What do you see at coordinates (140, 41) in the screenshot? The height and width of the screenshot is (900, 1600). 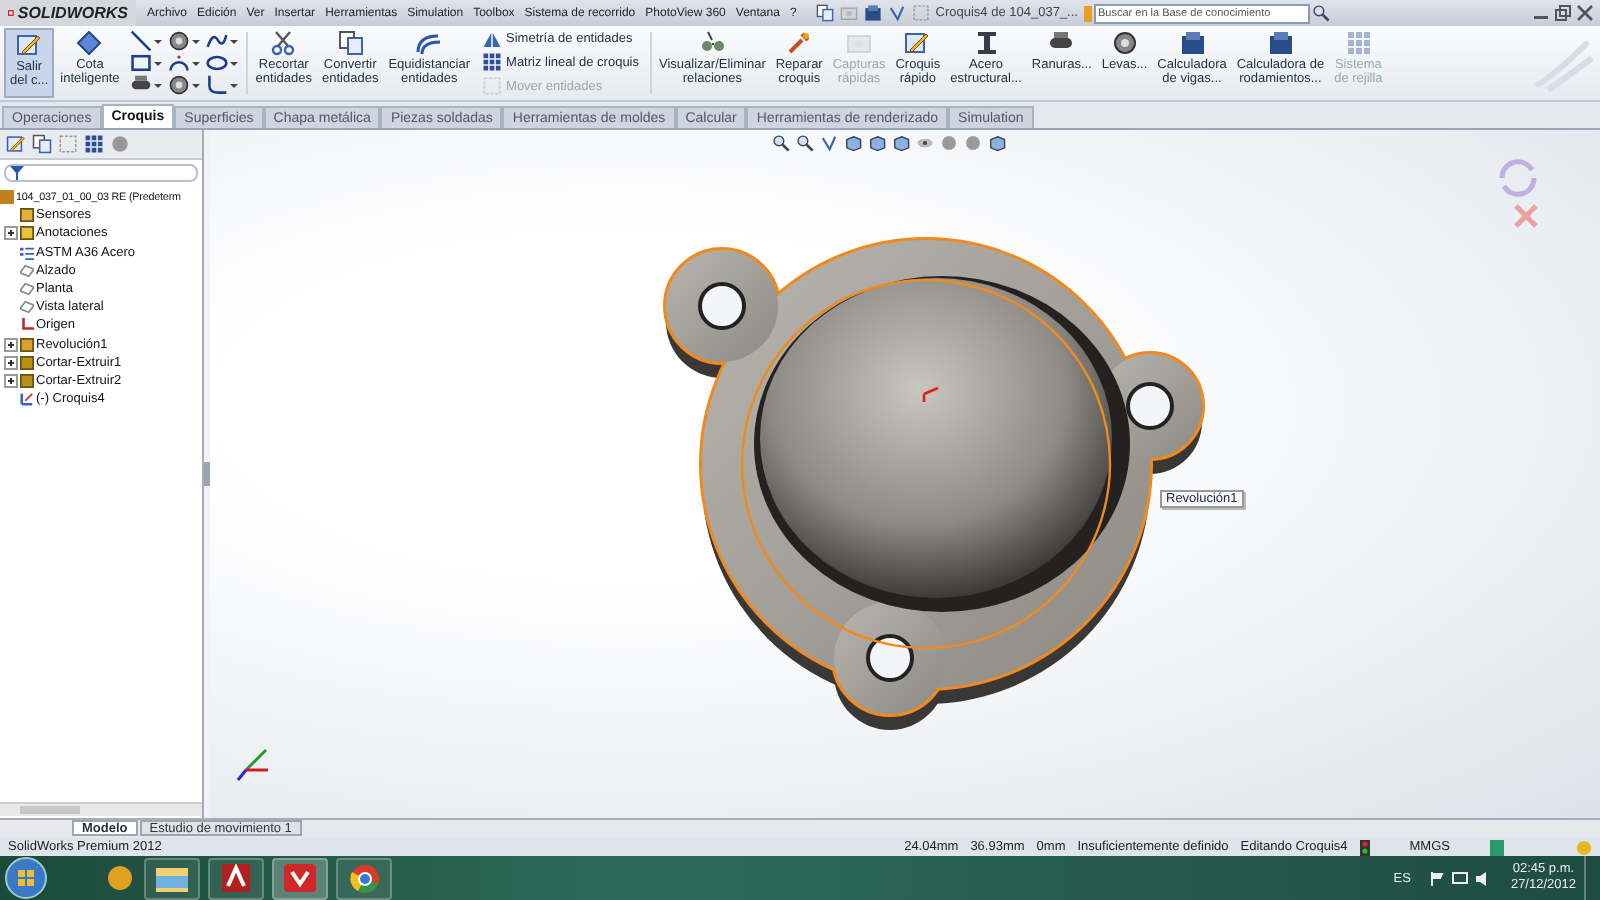 I see `line-tool-icon` at bounding box center [140, 41].